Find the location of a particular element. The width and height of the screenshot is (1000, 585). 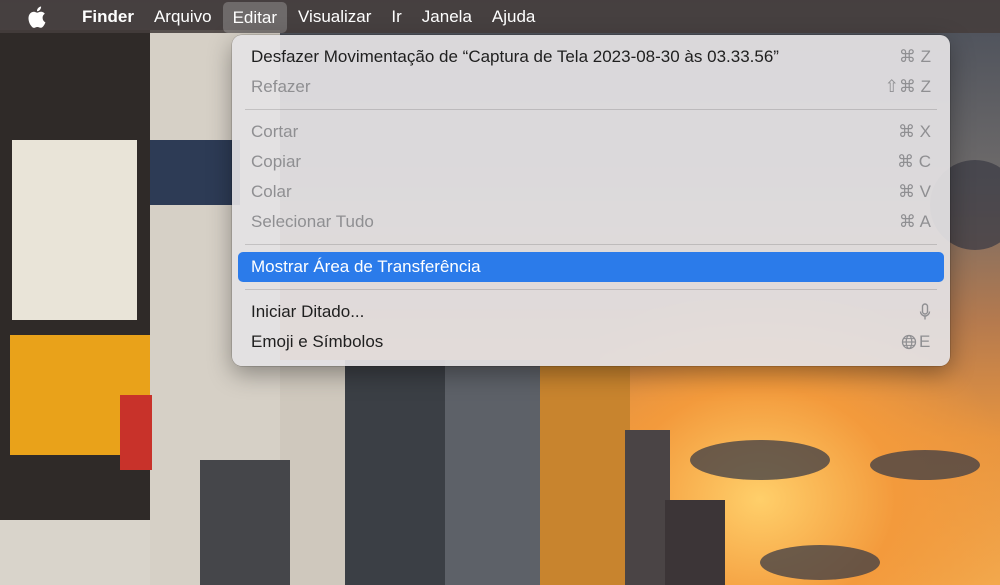

menu-finder: Finder is located at coordinates (108, 16).